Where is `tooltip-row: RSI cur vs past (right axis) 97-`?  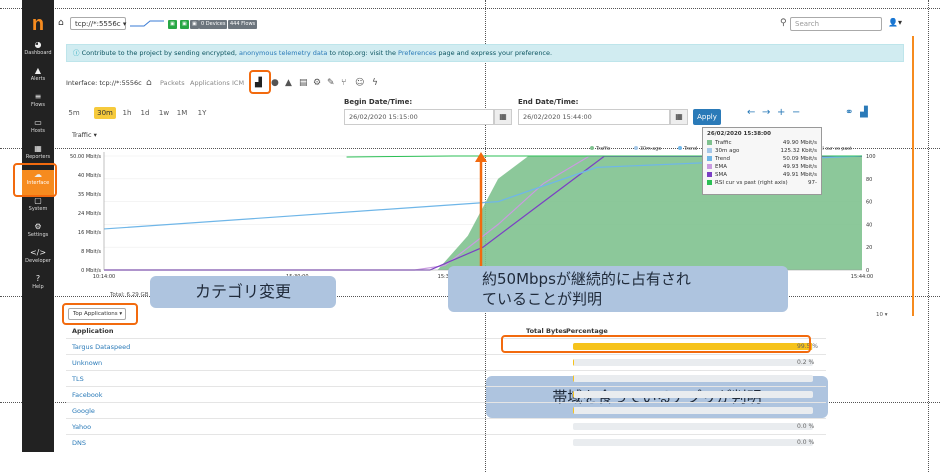 tooltip-row: RSI cur vs past (right axis) 97- is located at coordinates (762, 183).